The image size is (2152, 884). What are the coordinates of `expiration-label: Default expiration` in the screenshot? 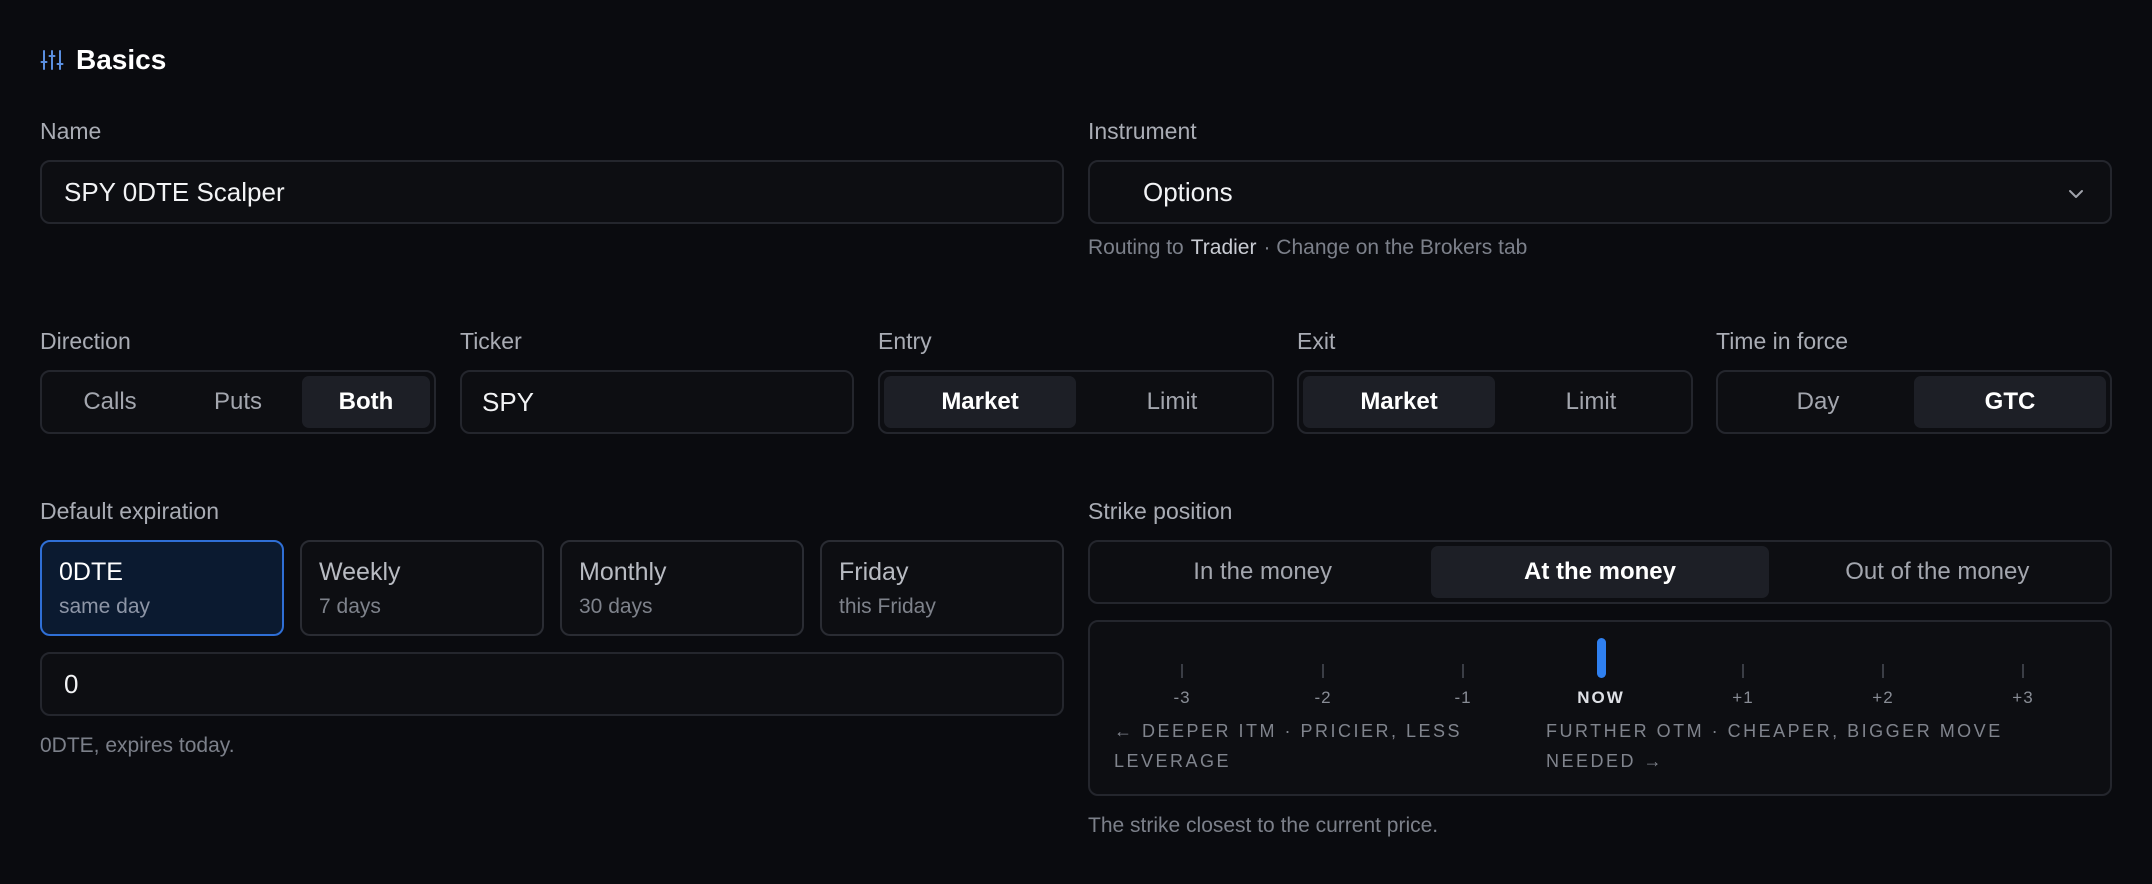 It's located at (129, 511).